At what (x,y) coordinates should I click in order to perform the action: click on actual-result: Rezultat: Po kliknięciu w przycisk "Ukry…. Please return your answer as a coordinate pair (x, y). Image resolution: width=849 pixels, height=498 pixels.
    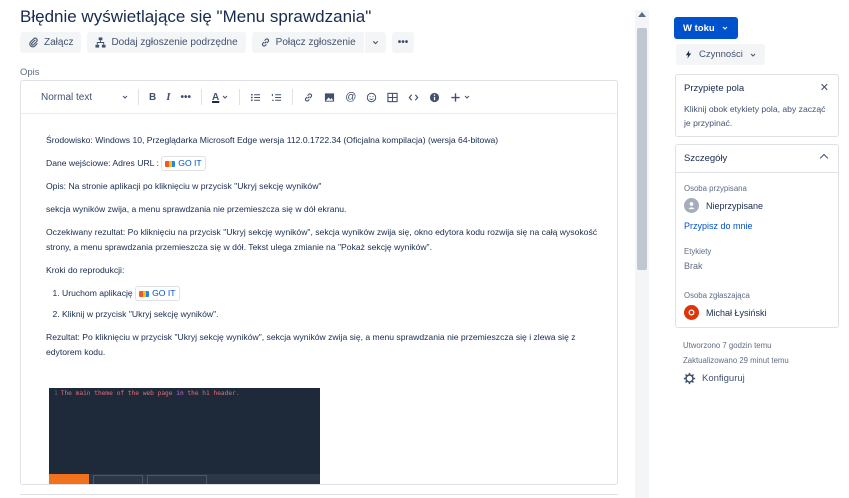
    Looking at the image, I should click on (311, 345).